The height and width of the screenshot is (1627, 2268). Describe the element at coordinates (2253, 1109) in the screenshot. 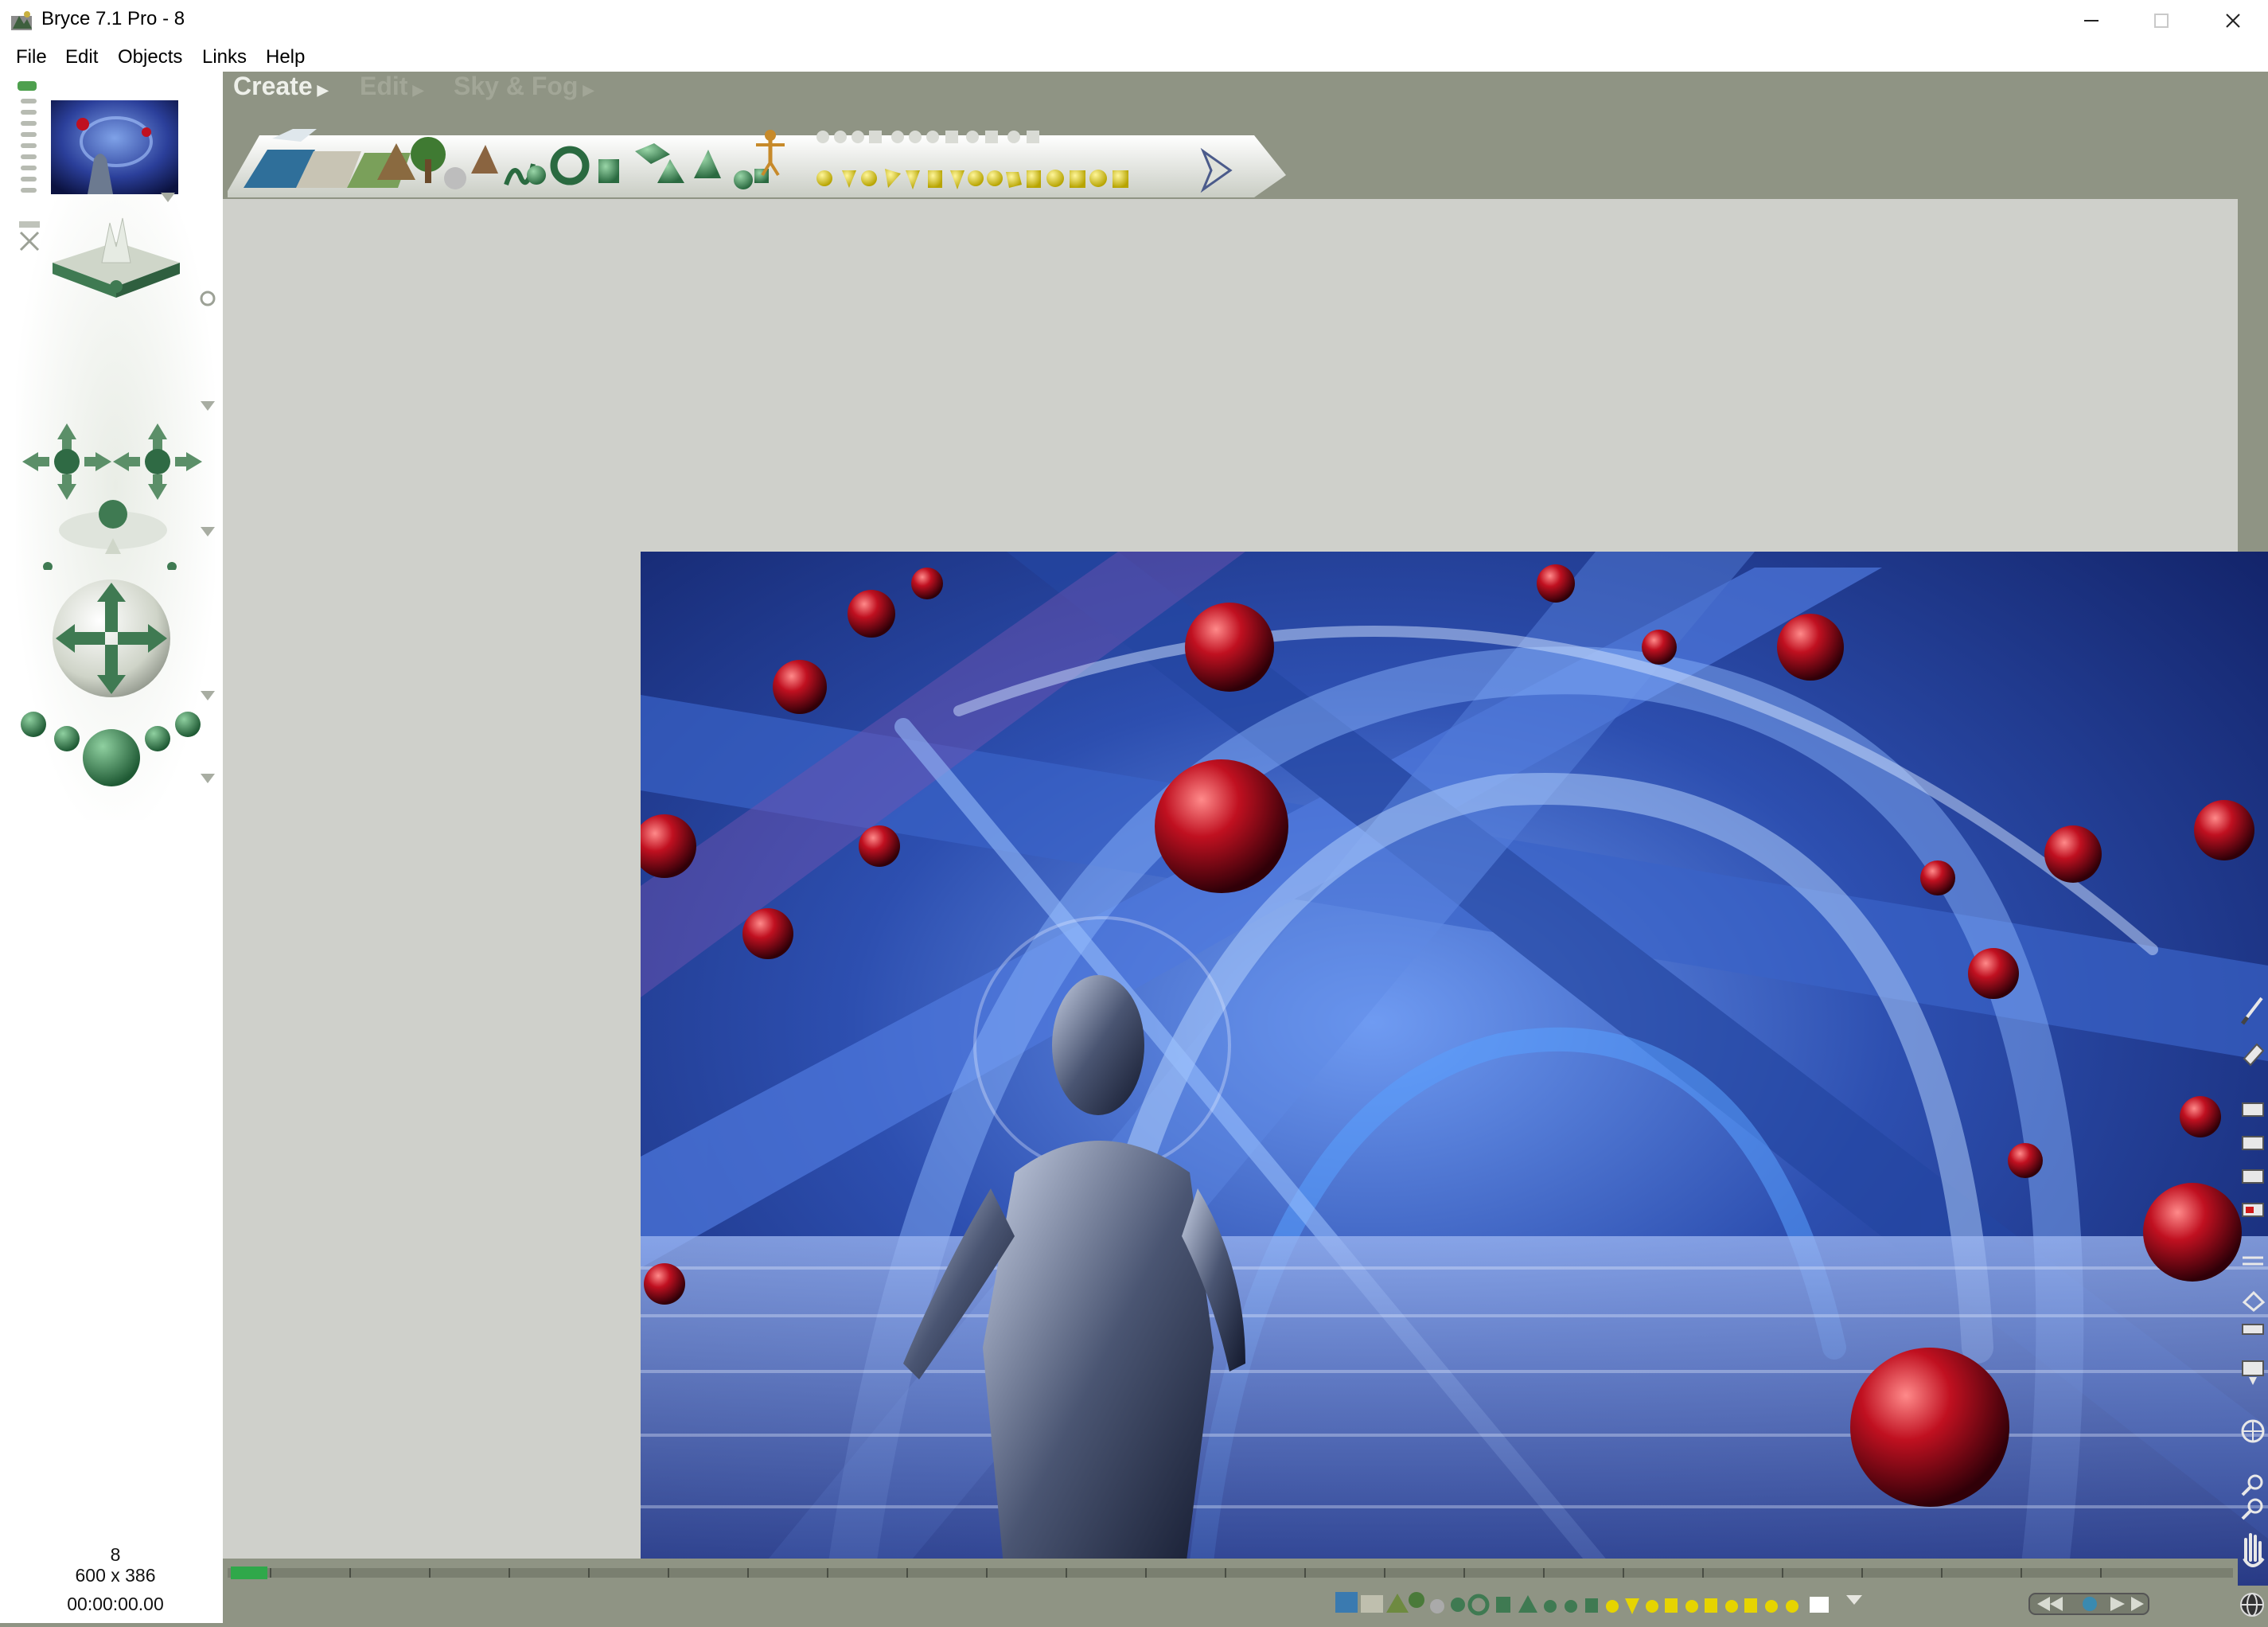

I see `view-option-1-icon` at that location.